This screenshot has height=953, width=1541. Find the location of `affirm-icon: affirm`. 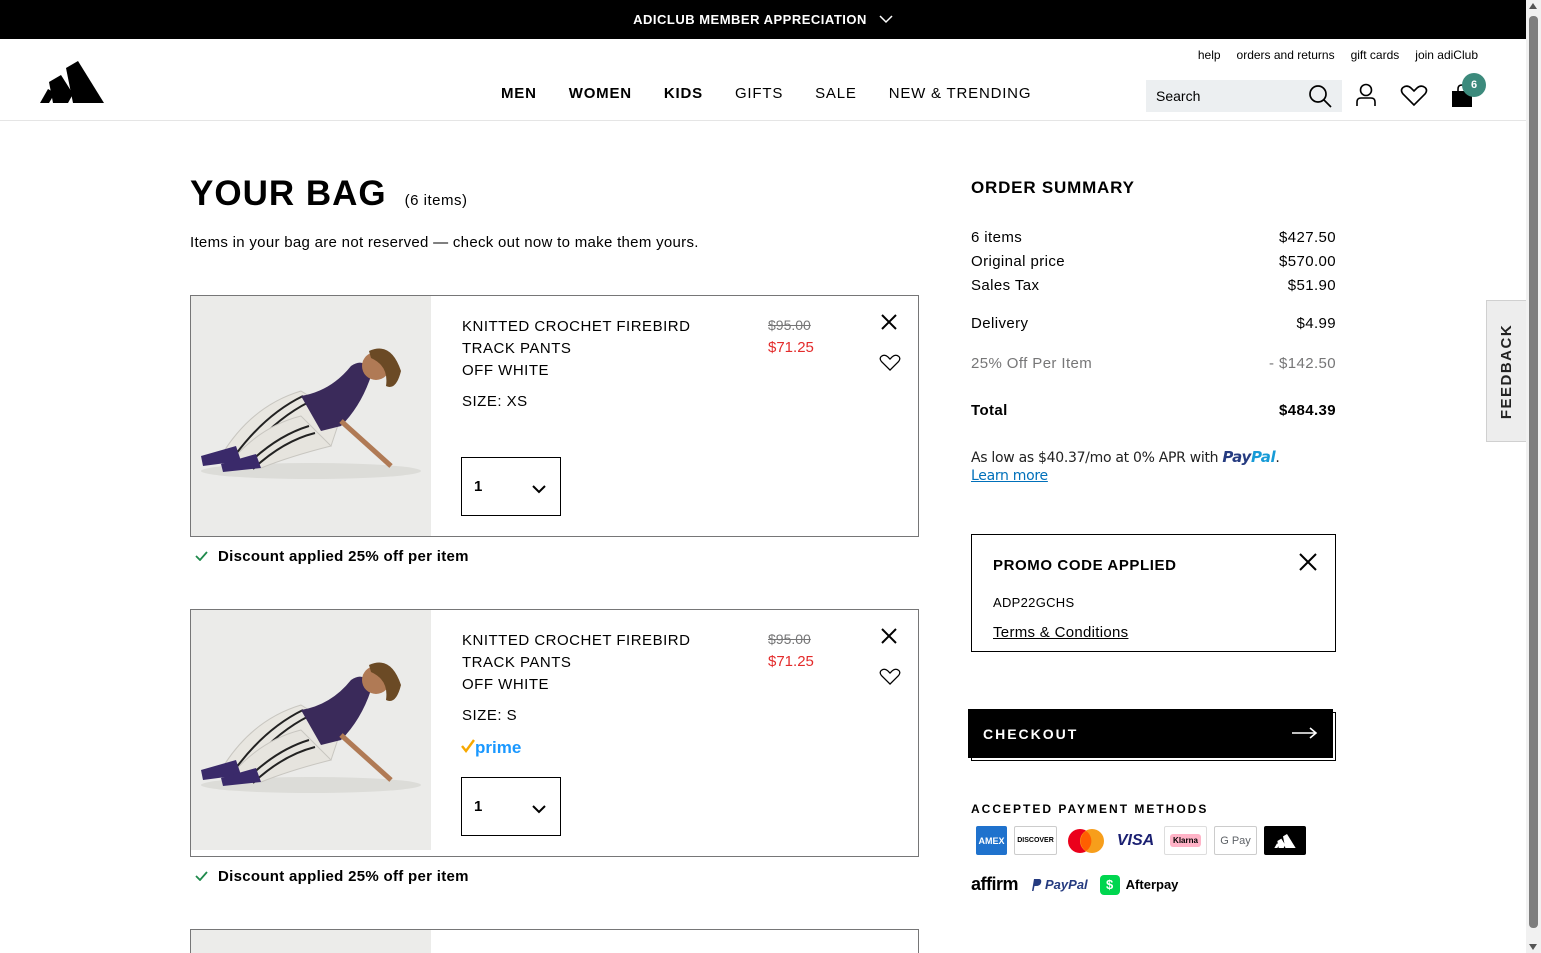

affirm-icon: affirm is located at coordinates (995, 884).